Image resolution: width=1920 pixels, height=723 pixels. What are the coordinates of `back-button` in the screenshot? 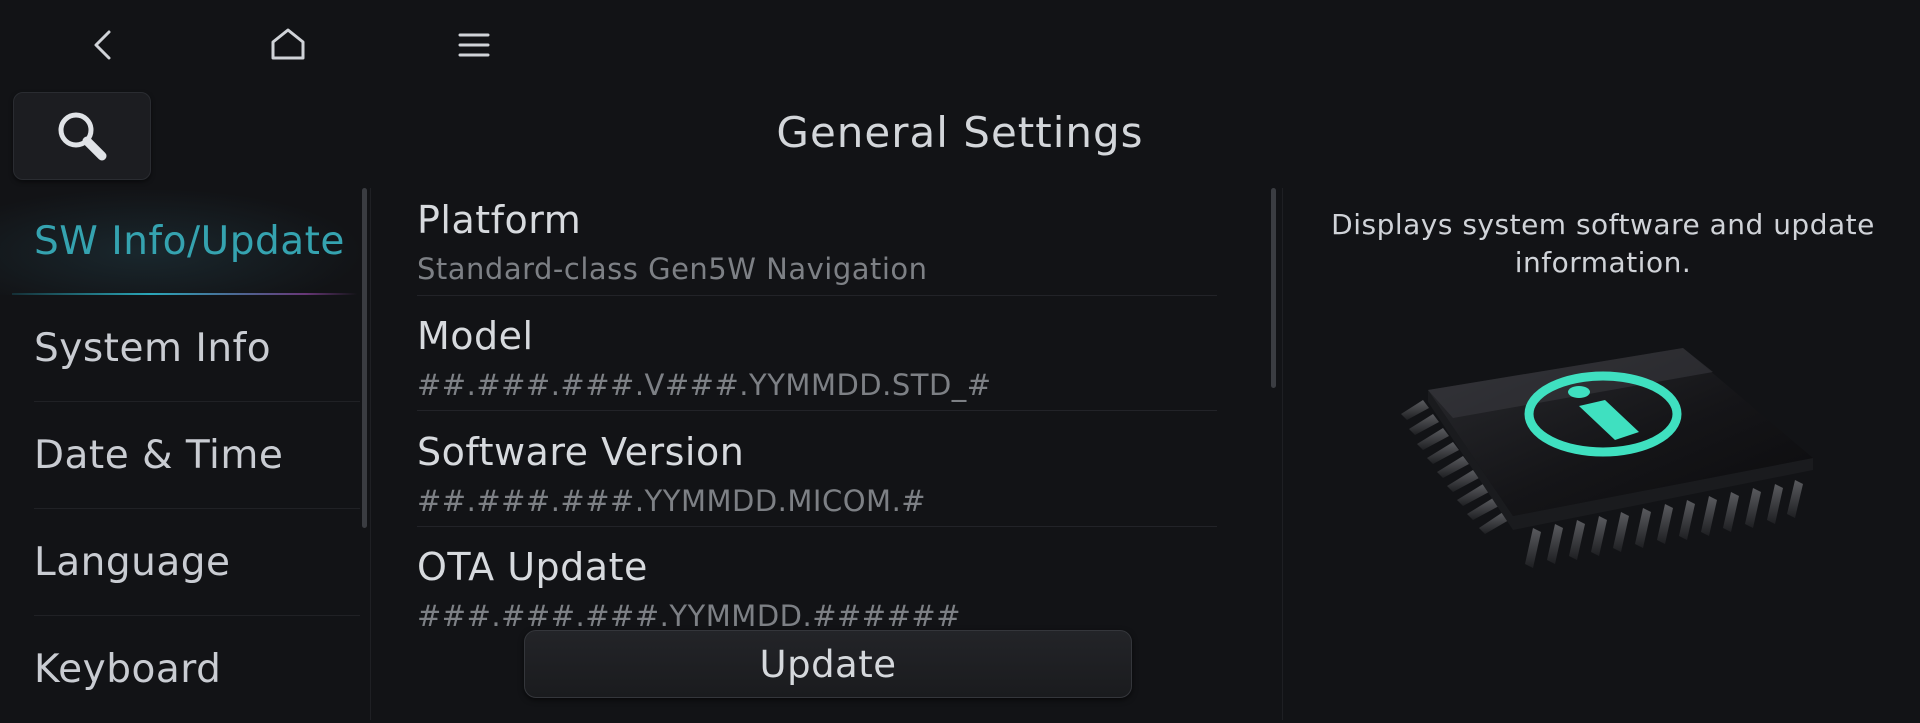 It's located at (103, 45).